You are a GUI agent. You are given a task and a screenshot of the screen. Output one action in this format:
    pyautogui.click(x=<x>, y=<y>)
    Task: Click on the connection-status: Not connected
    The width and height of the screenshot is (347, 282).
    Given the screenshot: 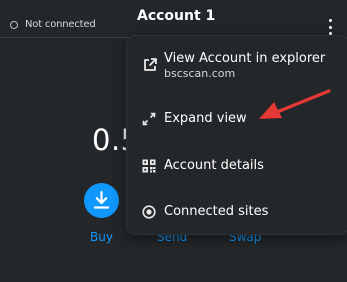 What is the action you would take?
    pyautogui.click(x=53, y=24)
    